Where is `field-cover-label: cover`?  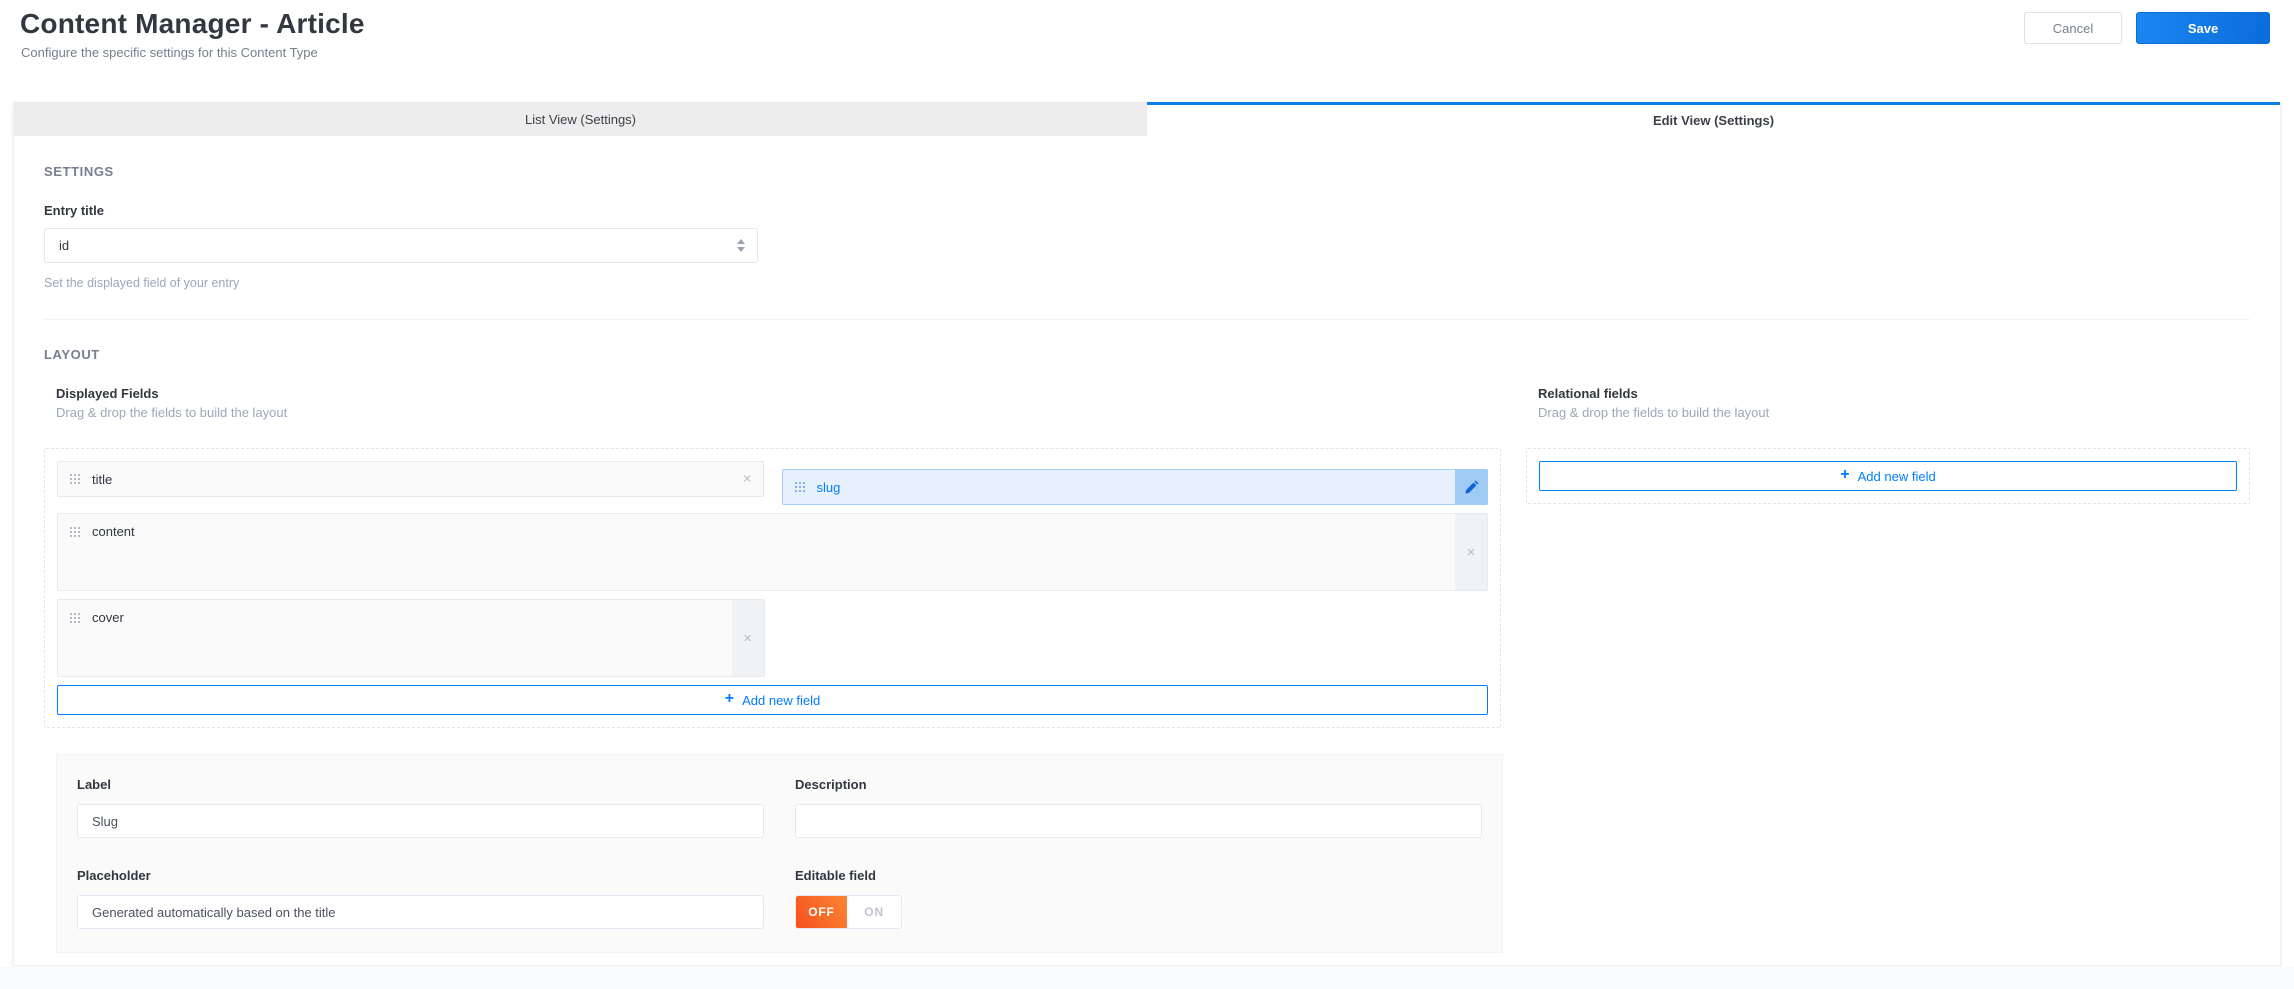
field-cover-label: cover is located at coordinates (108, 617).